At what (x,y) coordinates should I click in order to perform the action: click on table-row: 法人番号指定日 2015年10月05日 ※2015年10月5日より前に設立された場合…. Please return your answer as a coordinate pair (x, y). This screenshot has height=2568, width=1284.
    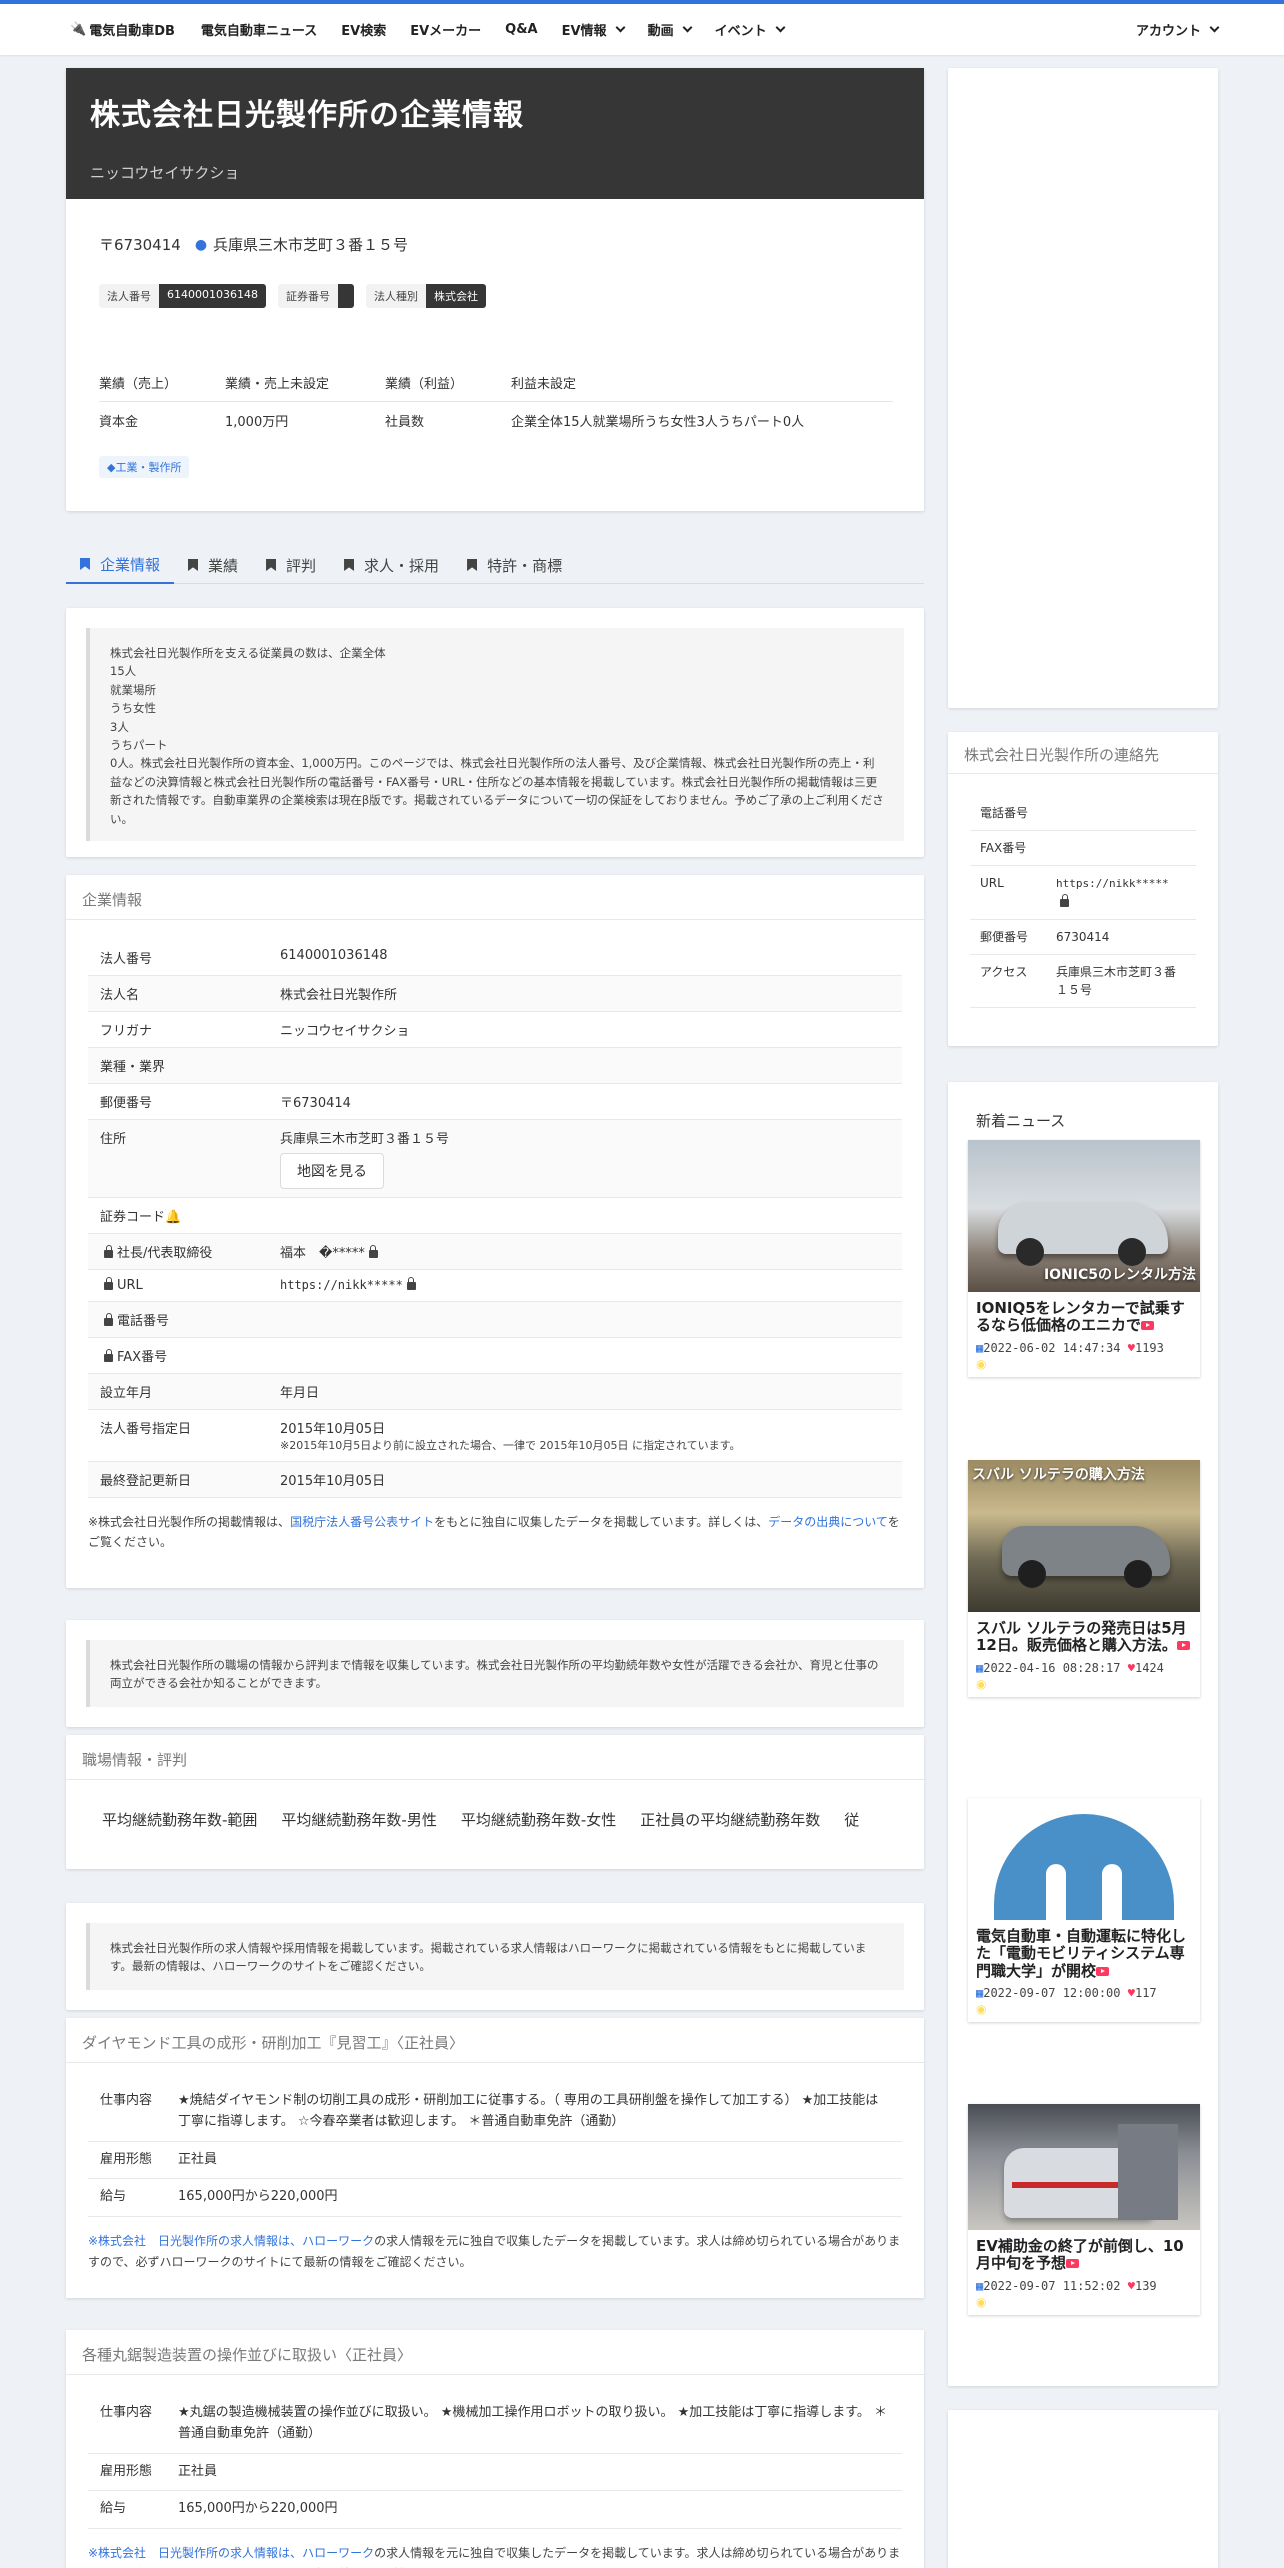
    Looking at the image, I should click on (495, 1435).